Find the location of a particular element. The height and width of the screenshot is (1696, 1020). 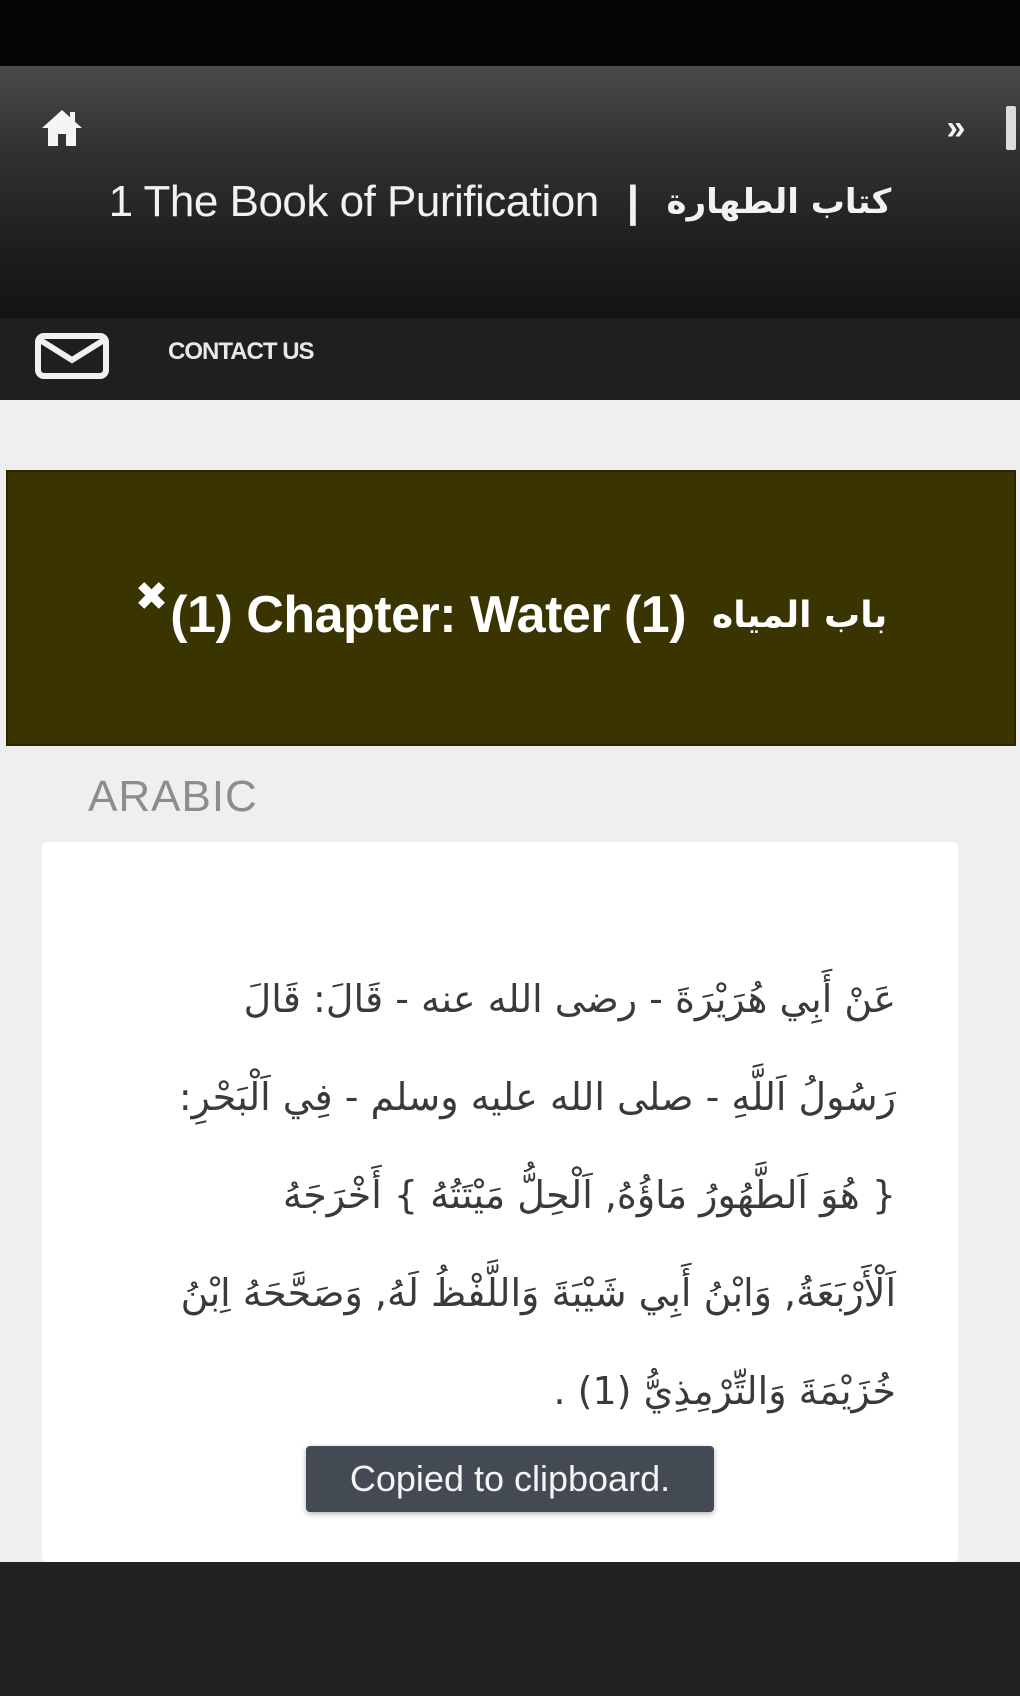

chapter-title-english: (1) Chapter: Water (1) is located at coordinates (428, 615).